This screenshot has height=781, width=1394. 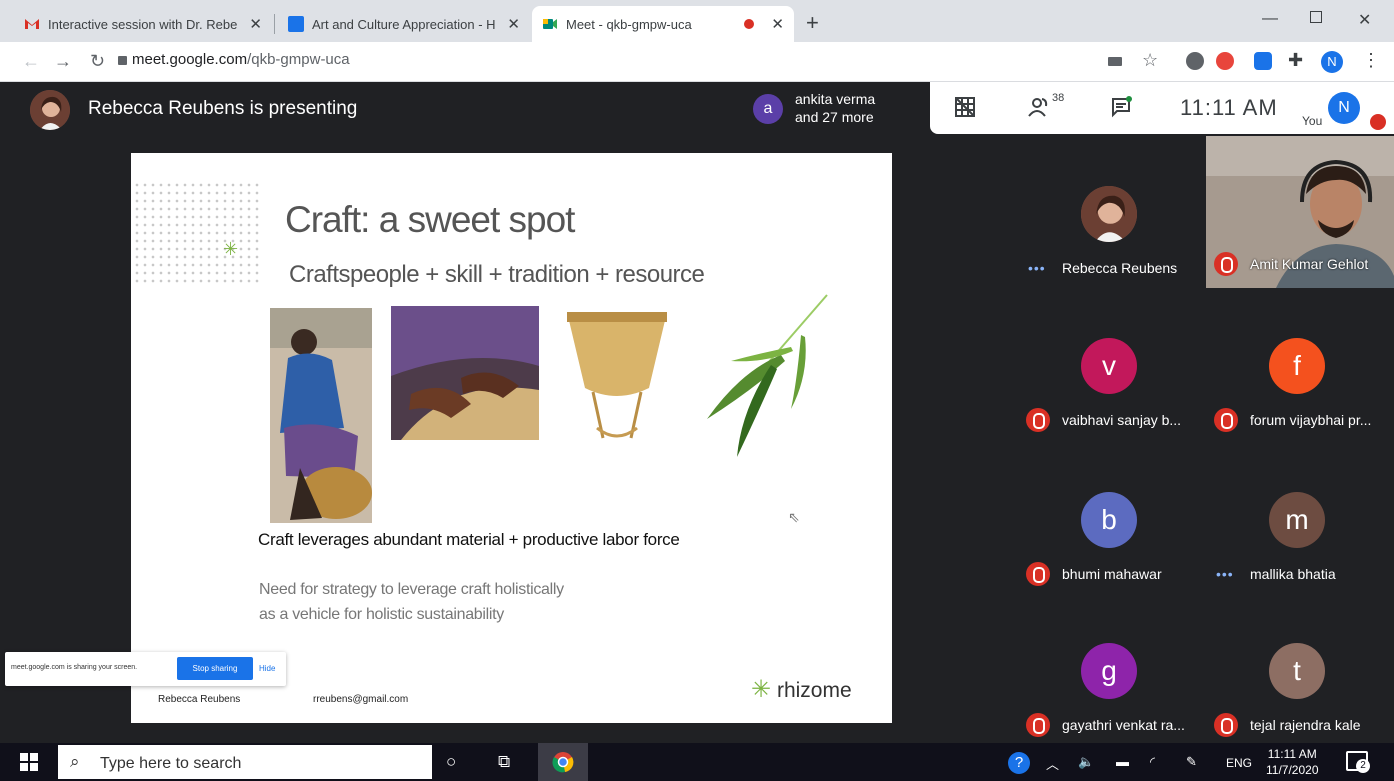 What do you see at coordinates (1150, 60) in the screenshot?
I see `star-icon: ☆` at bounding box center [1150, 60].